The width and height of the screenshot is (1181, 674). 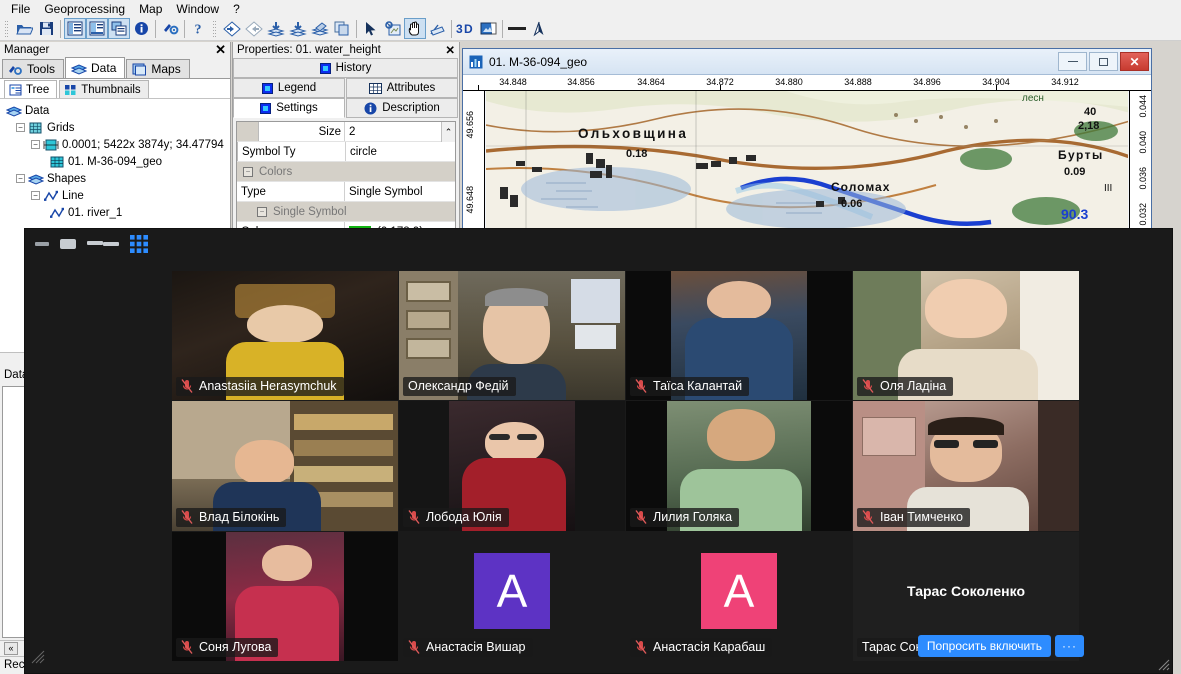 I want to click on window-resize-grip, so click(x=1162, y=663).